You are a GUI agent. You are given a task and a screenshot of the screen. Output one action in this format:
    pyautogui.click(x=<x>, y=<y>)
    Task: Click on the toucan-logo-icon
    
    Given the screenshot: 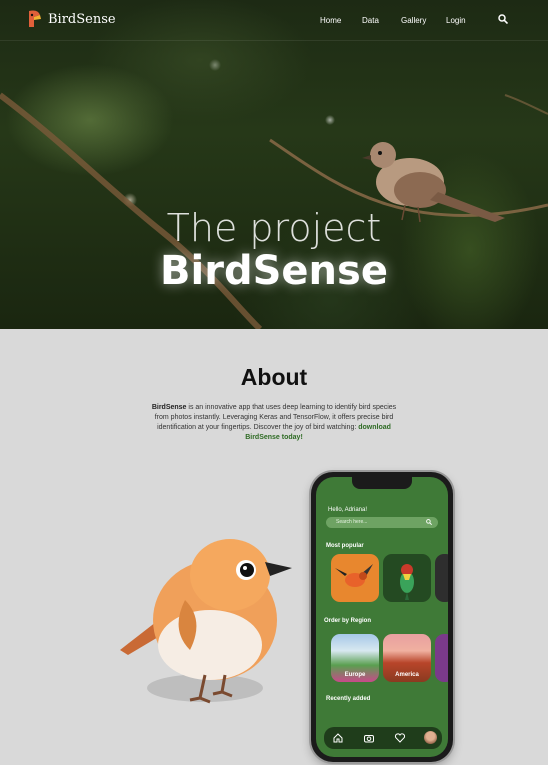 What is the action you would take?
    pyautogui.click(x=35, y=18)
    